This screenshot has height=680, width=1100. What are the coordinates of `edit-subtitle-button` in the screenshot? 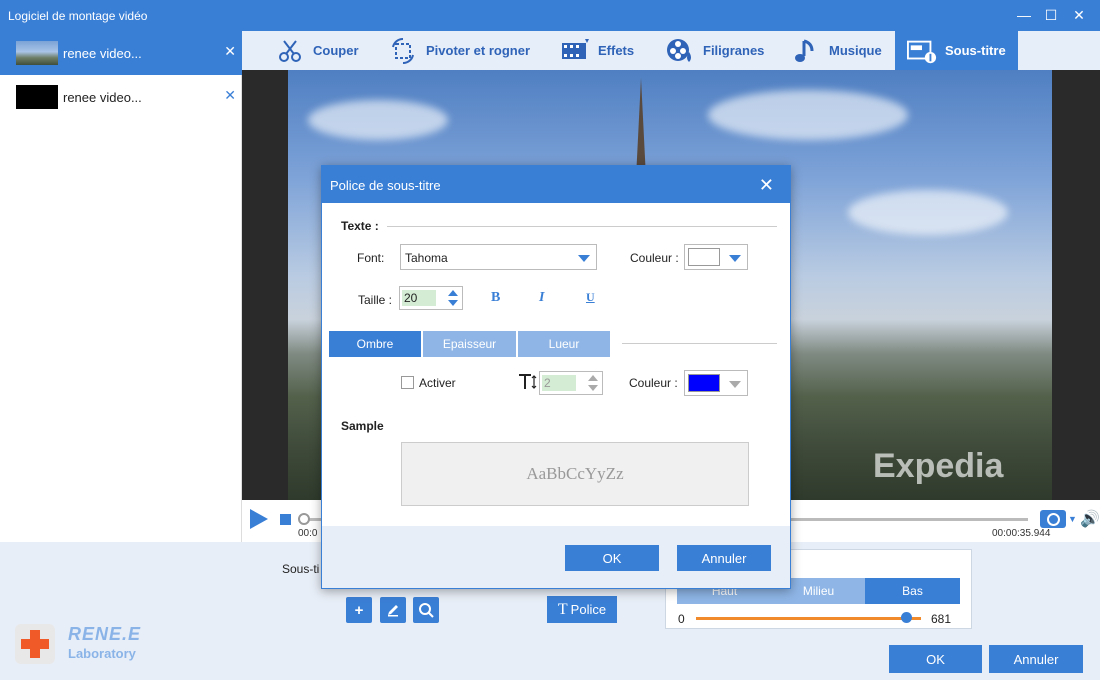 It's located at (393, 610).